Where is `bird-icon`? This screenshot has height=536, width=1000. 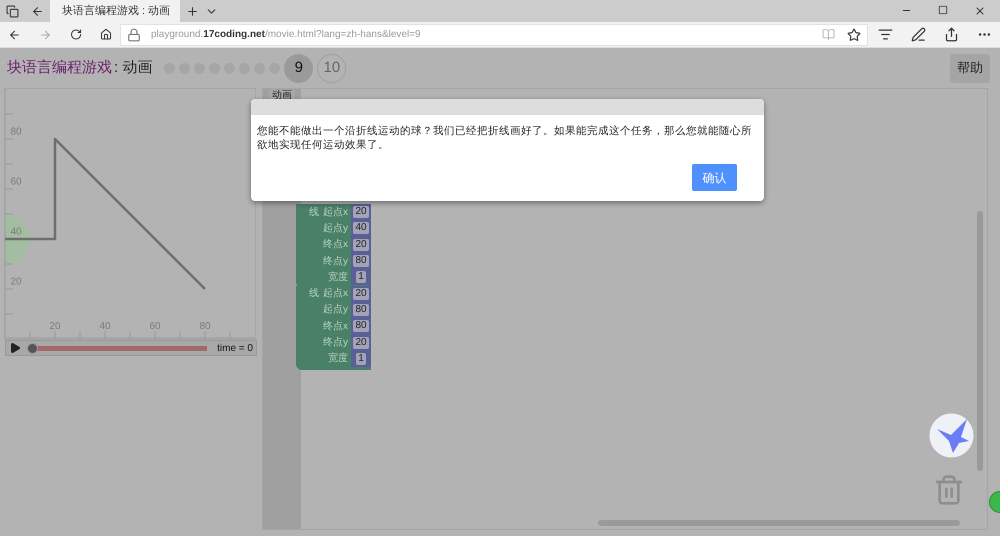 bird-icon is located at coordinates (951, 435).